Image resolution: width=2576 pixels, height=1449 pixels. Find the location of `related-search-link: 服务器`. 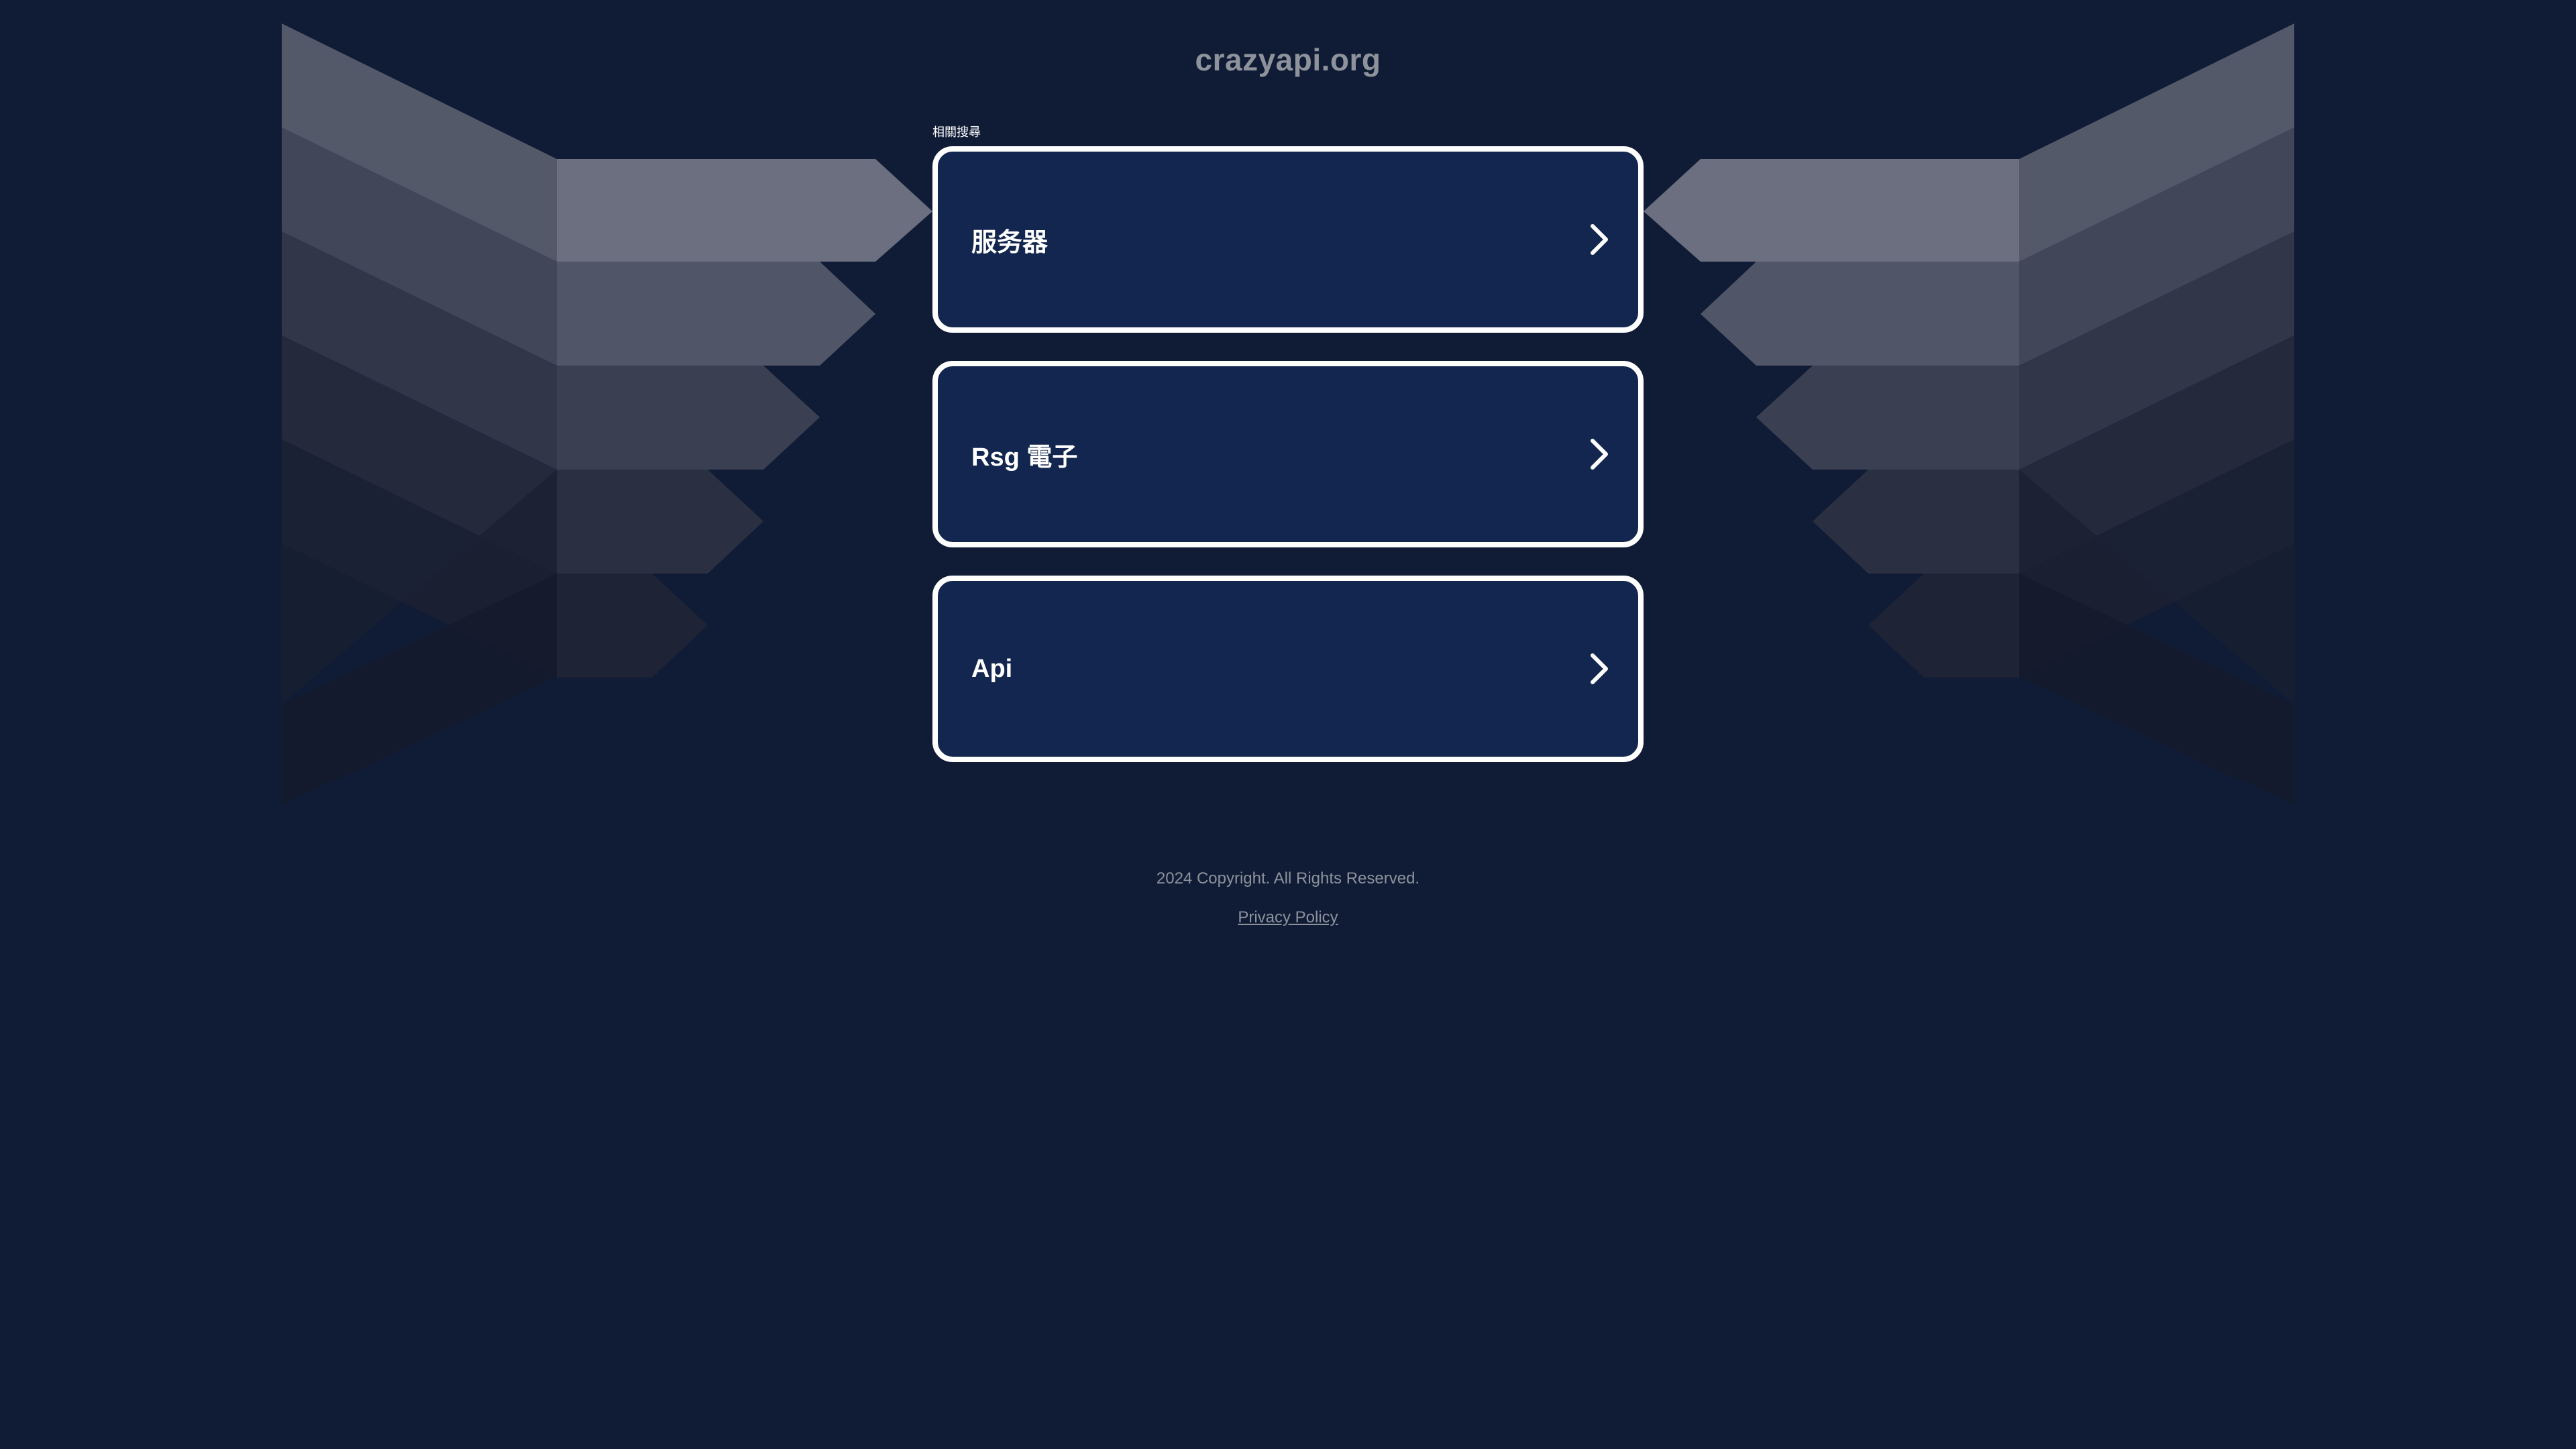

related-search-link: 服务器 is located at coordinates (1288, 239).